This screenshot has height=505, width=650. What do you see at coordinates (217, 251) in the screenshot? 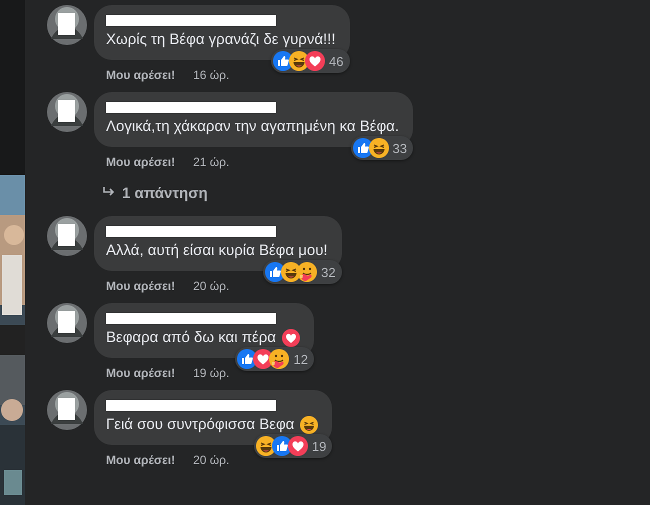
I see `comment-text: Αλλά, αυτή είσαι κυρία Βέφα μου!` at bounding box center [217, 251].